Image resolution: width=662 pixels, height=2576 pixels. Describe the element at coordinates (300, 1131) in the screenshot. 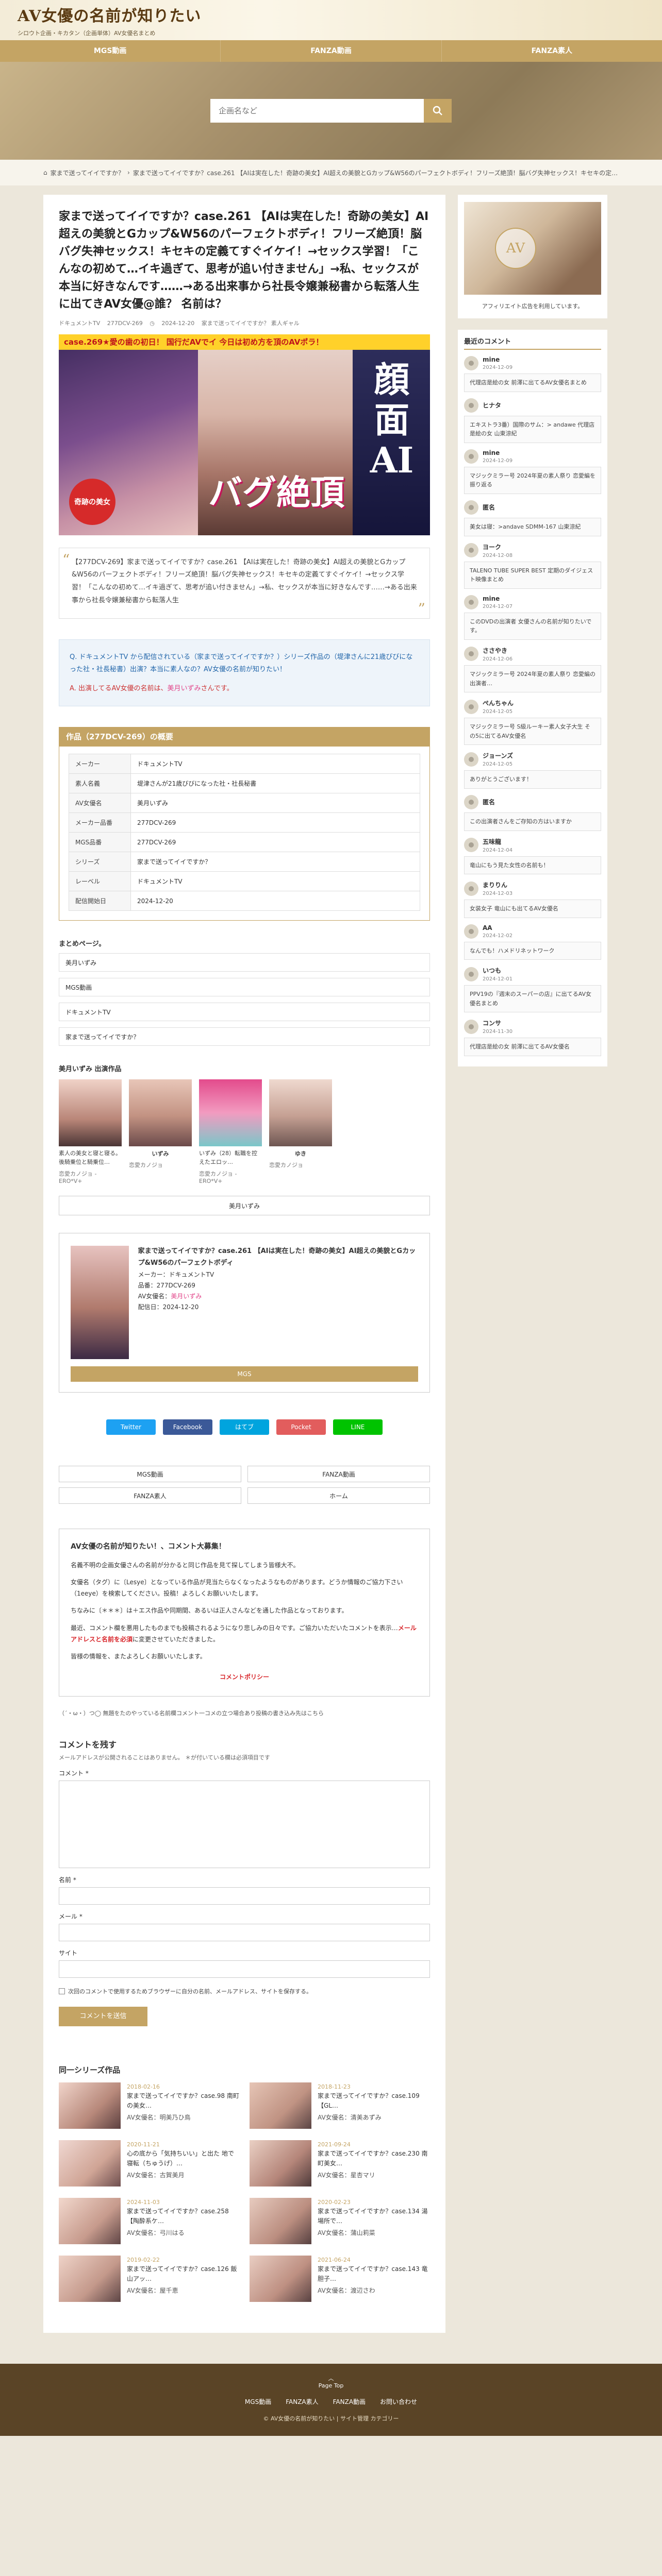

I see `actress-card: ゆき 恋愛カノジョ` at that location.